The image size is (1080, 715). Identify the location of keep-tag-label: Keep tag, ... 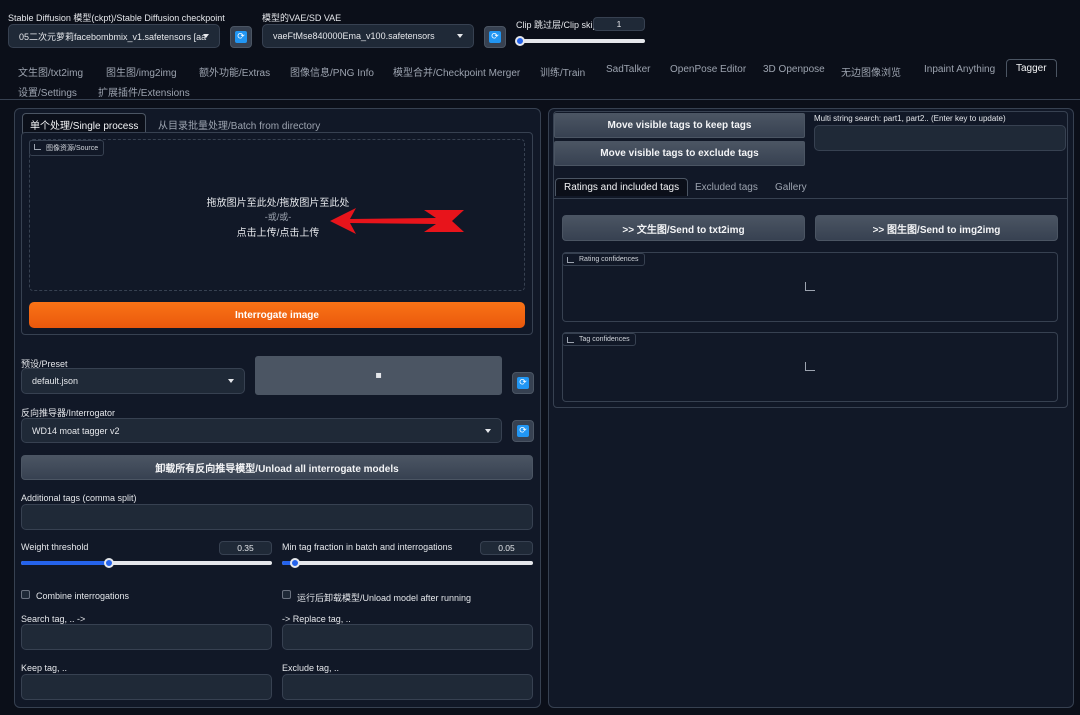
(44, 668).